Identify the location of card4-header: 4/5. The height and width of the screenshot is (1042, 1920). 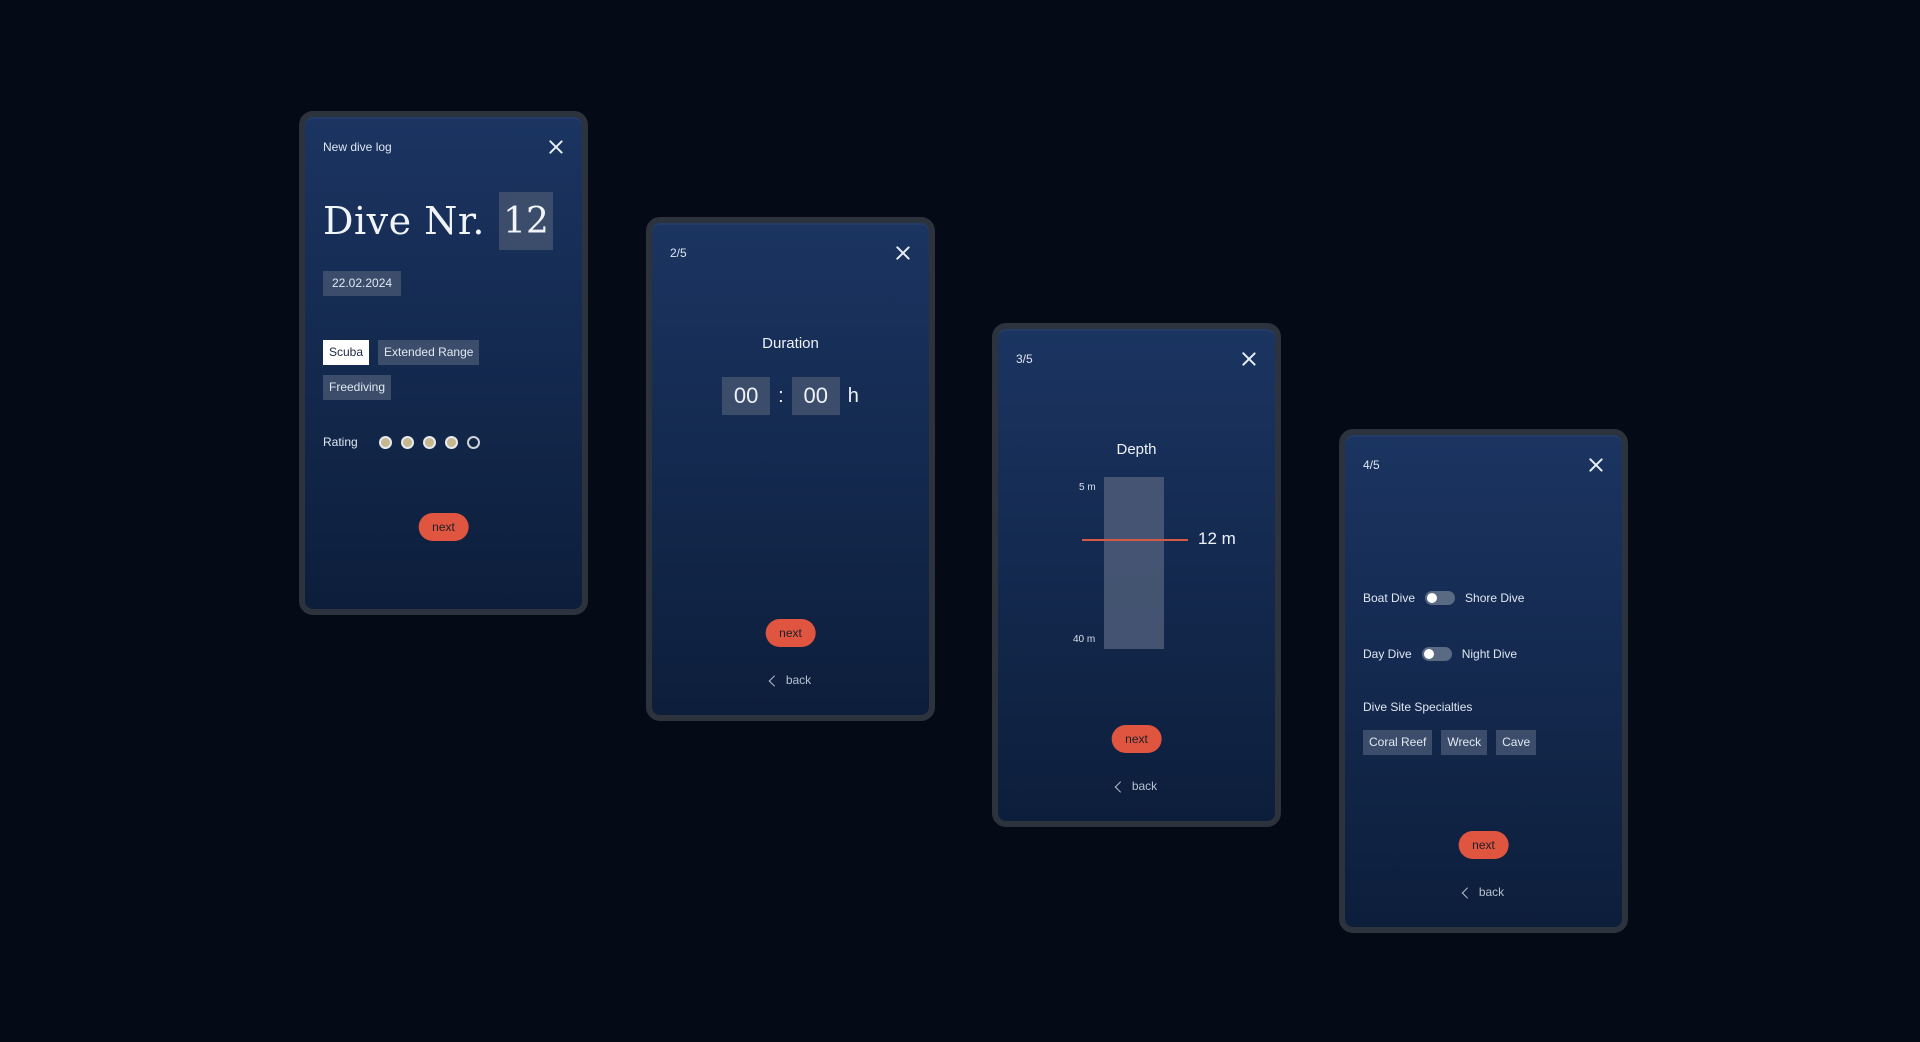
(1483, 465).